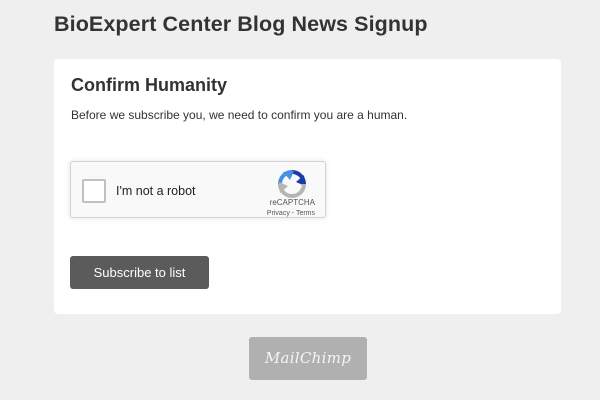  Describe the element at coordinates (278, 213) in the screenshot. I see `recaptcha-privacy-link: Privacy` at that location.